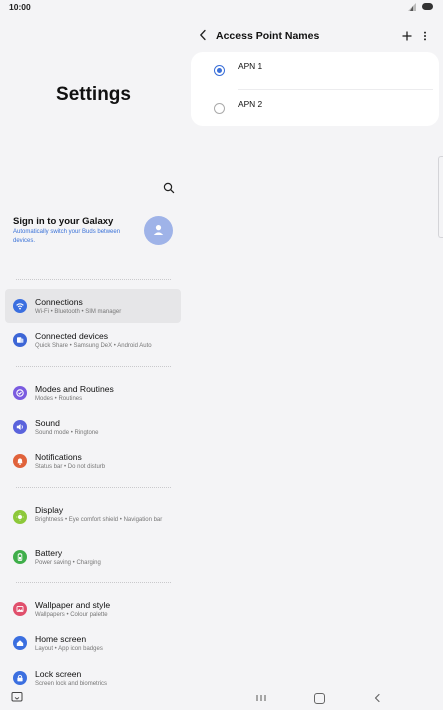 This screenshot has height=710, width=443. I want to click on status-bar: 10:00, so click(221, 7).